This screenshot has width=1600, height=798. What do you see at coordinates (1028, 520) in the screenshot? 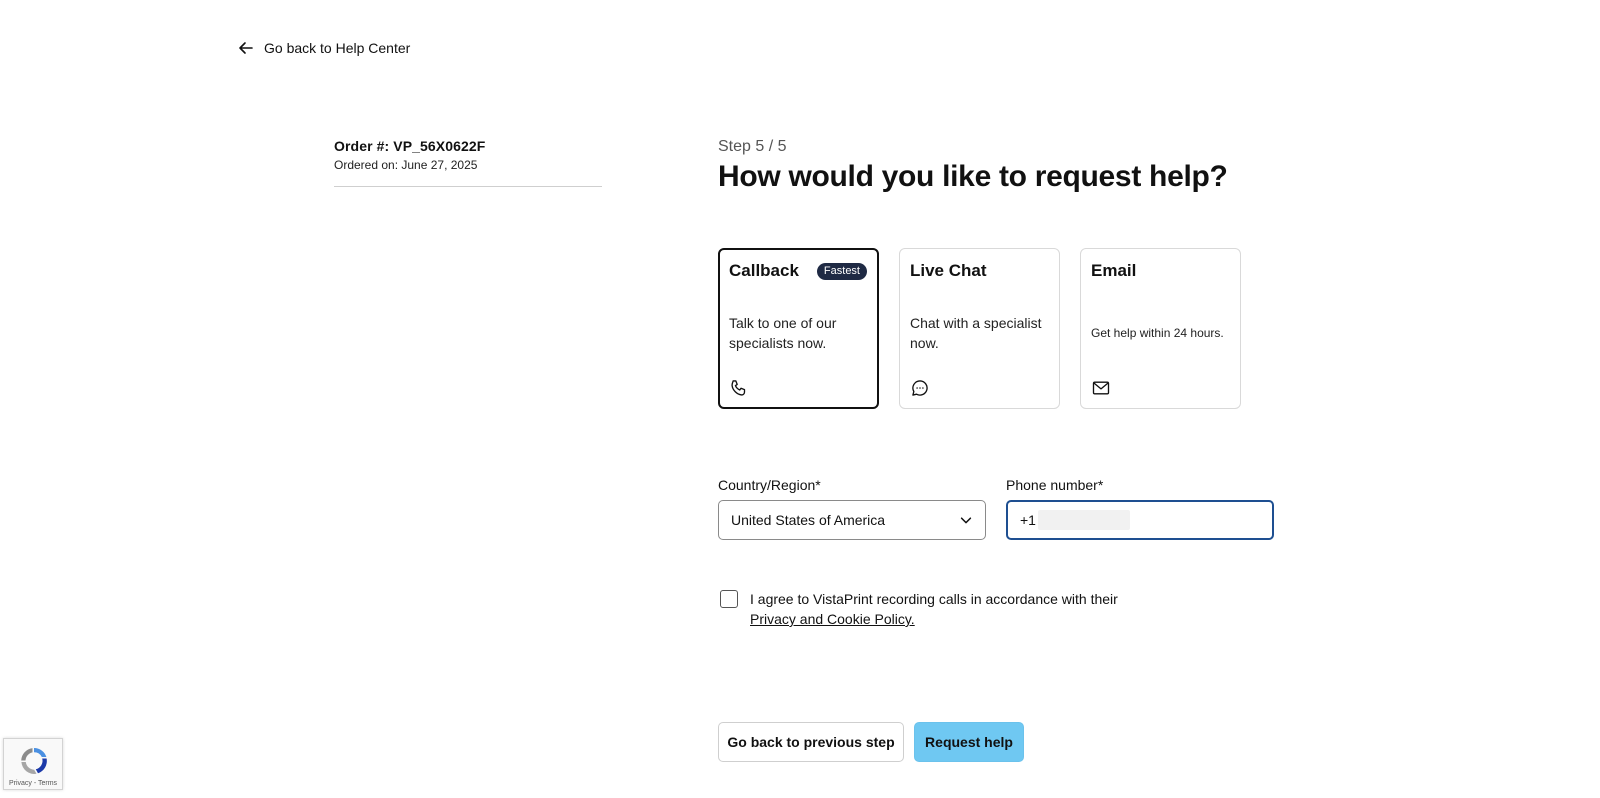
I see `phone-country-code: +1` at bounding box center [1028, 520].